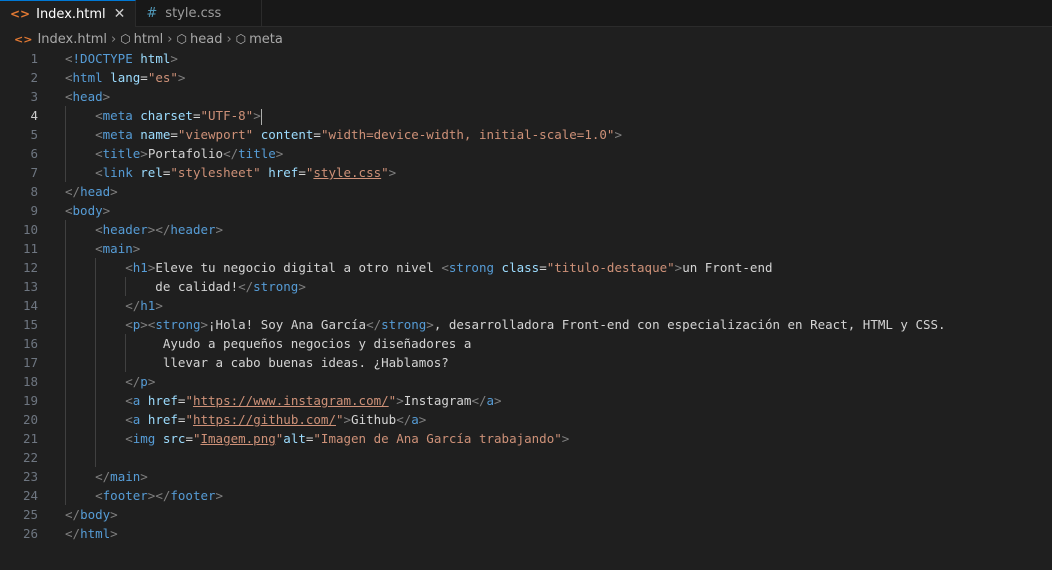 Image resolution: width=1052 pixels, height=570 pixels. What do you see at coordinates (467, 134) in the screenshot?
I see `code-token: "width=device-width, initial-scale=1.0"` at bounding box center [467, 134].